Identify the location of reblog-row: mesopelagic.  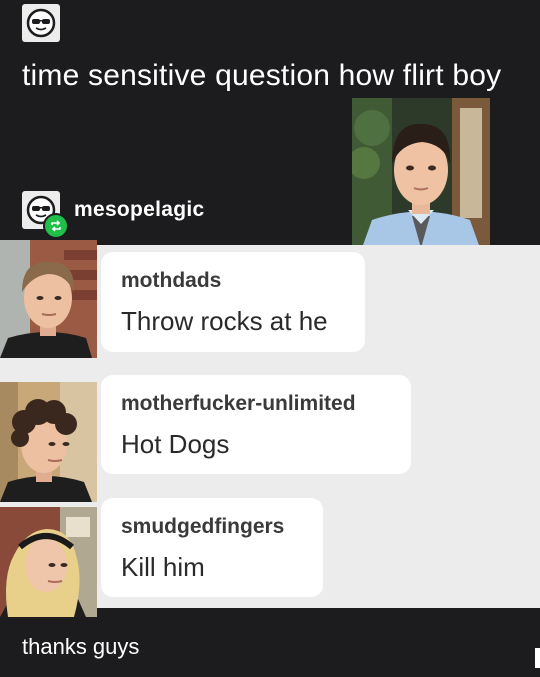
(113, 213).